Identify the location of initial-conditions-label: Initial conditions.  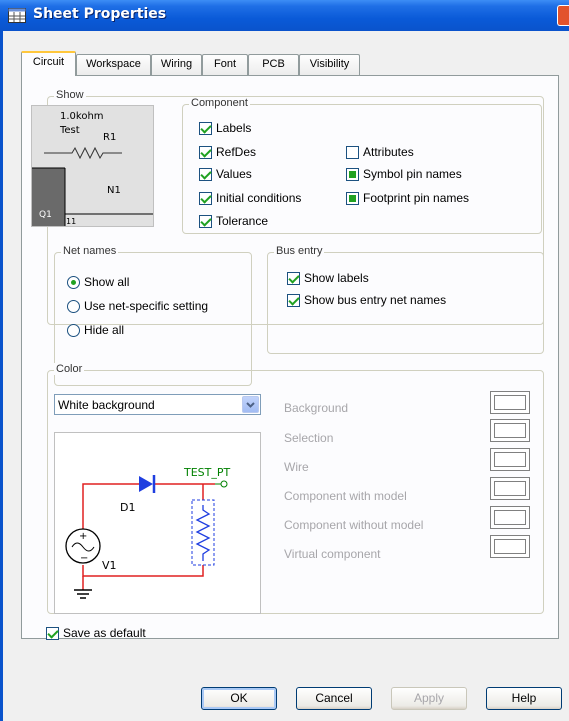
(258, 198).